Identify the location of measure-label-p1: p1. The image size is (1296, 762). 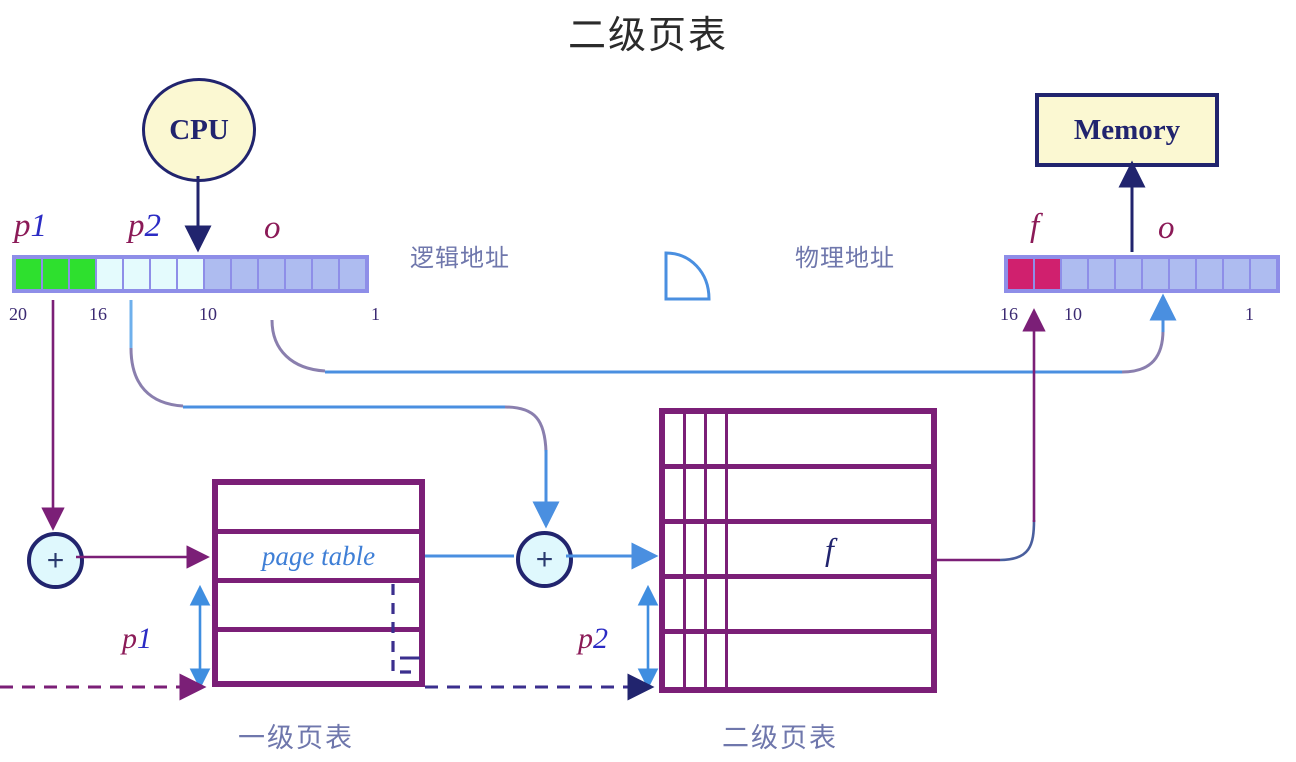
(137, 638).